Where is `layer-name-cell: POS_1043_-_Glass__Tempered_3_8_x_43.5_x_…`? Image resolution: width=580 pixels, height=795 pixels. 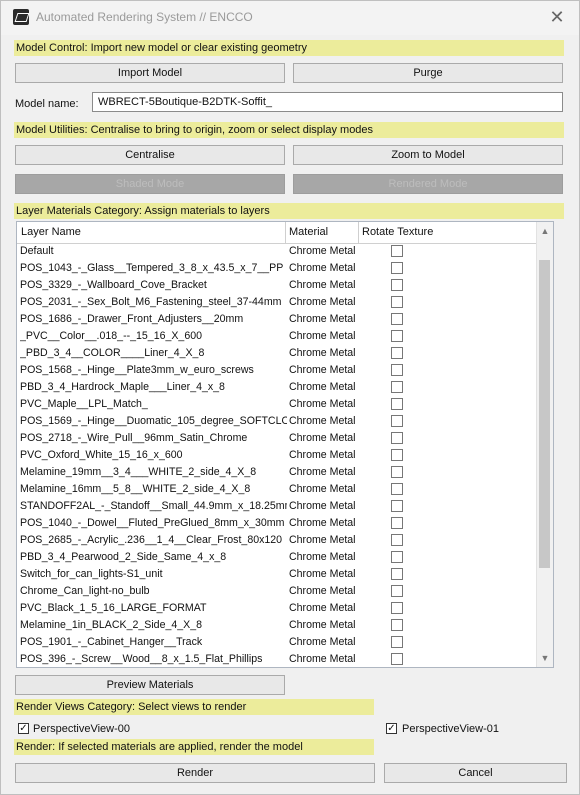 layer-name-cell: POS_1043_-_Glass__Tempered_3_8_x_43.5_x_… is located at coordinates (153, 268).